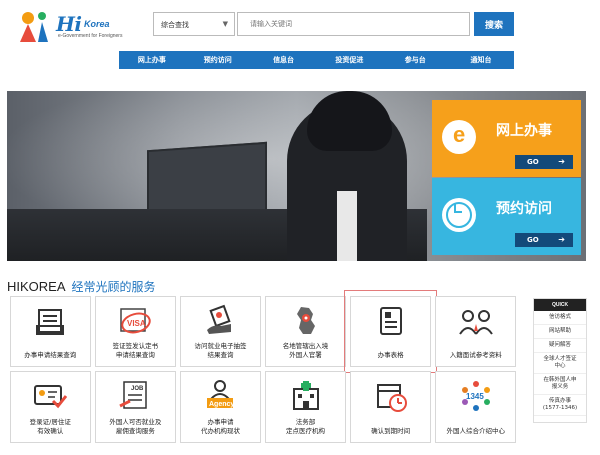 The width and height of the screenshot is (600, 455). What do you see at coordinates (390, 355) in the screenshot?
I see `service-label: 办事表格` at bounding box center [390, 355].